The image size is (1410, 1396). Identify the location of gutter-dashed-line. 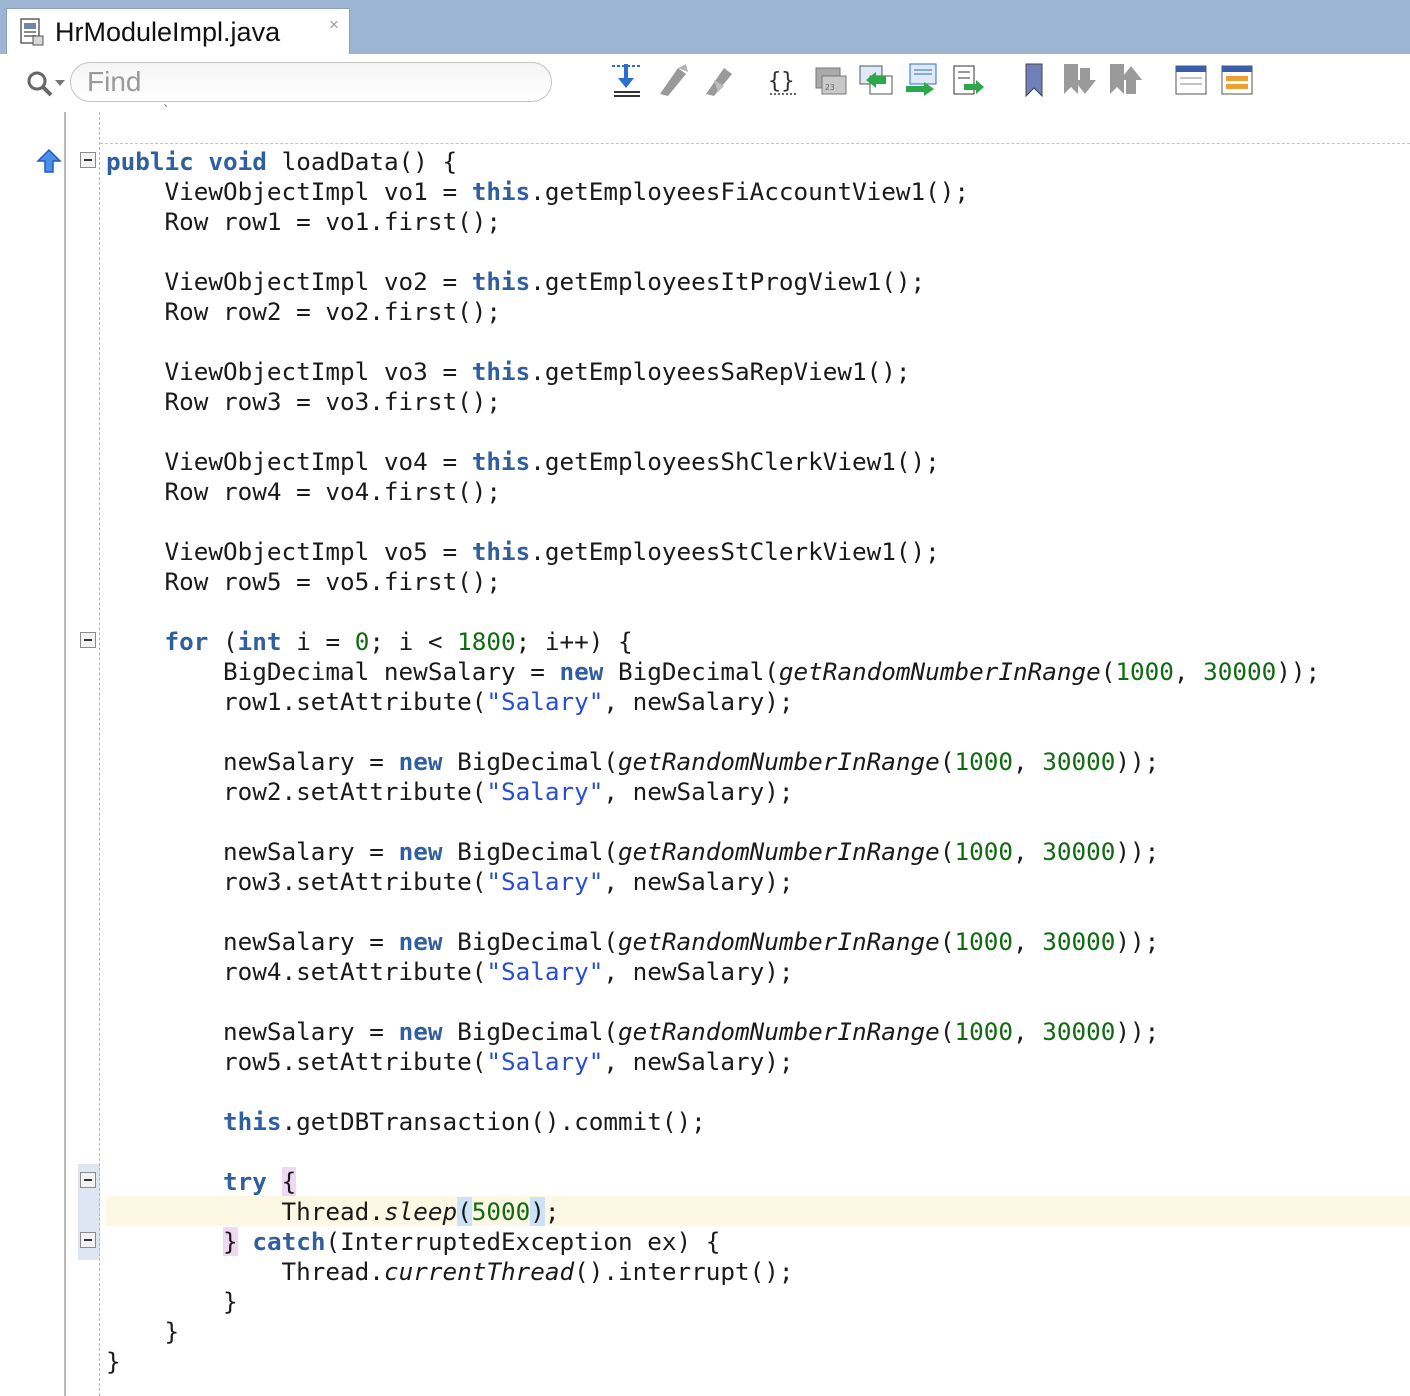
(99, 754).